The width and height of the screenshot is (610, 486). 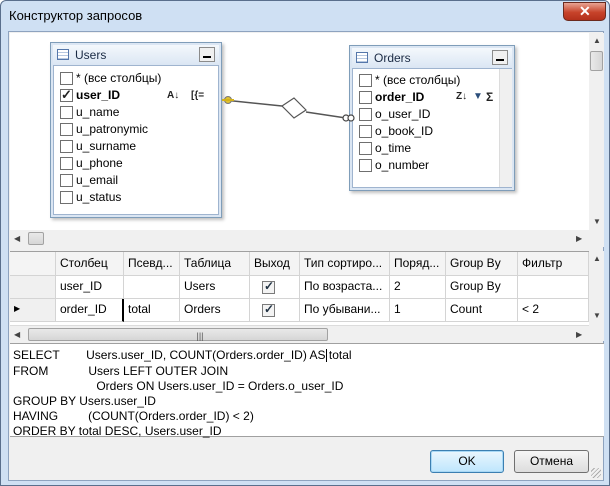 I want to click on field-label: u_email, so click(x=97, y=180).